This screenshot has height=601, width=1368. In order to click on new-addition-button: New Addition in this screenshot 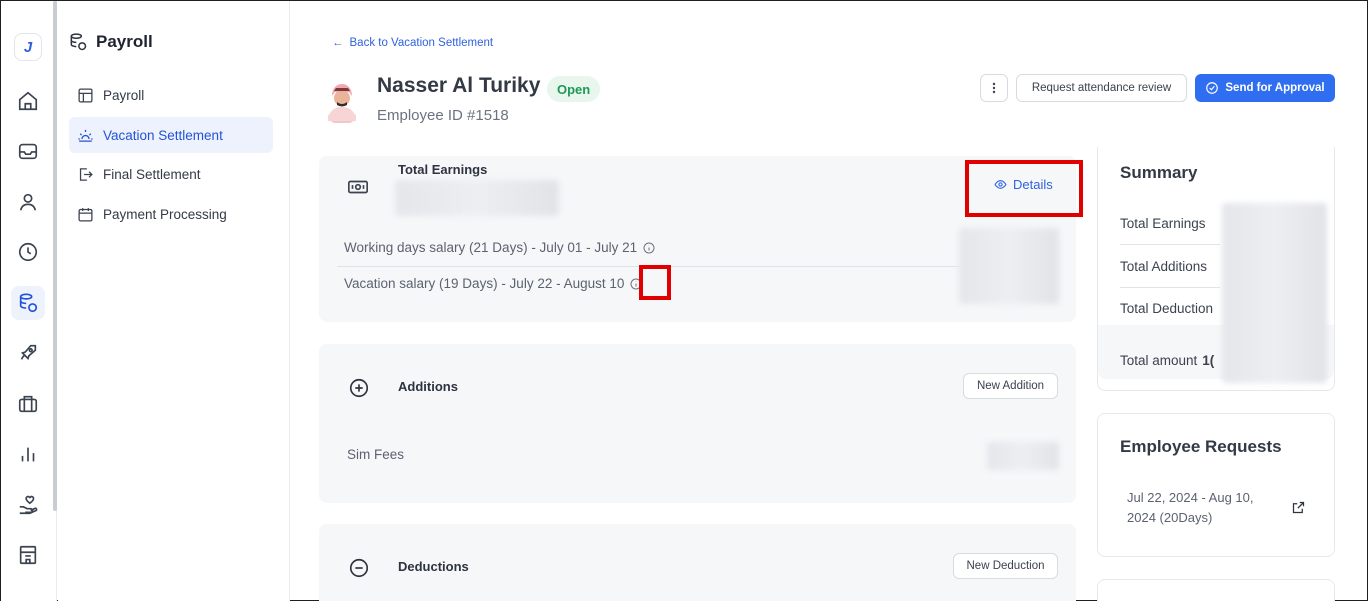, I will do `click(1010, 386)`.